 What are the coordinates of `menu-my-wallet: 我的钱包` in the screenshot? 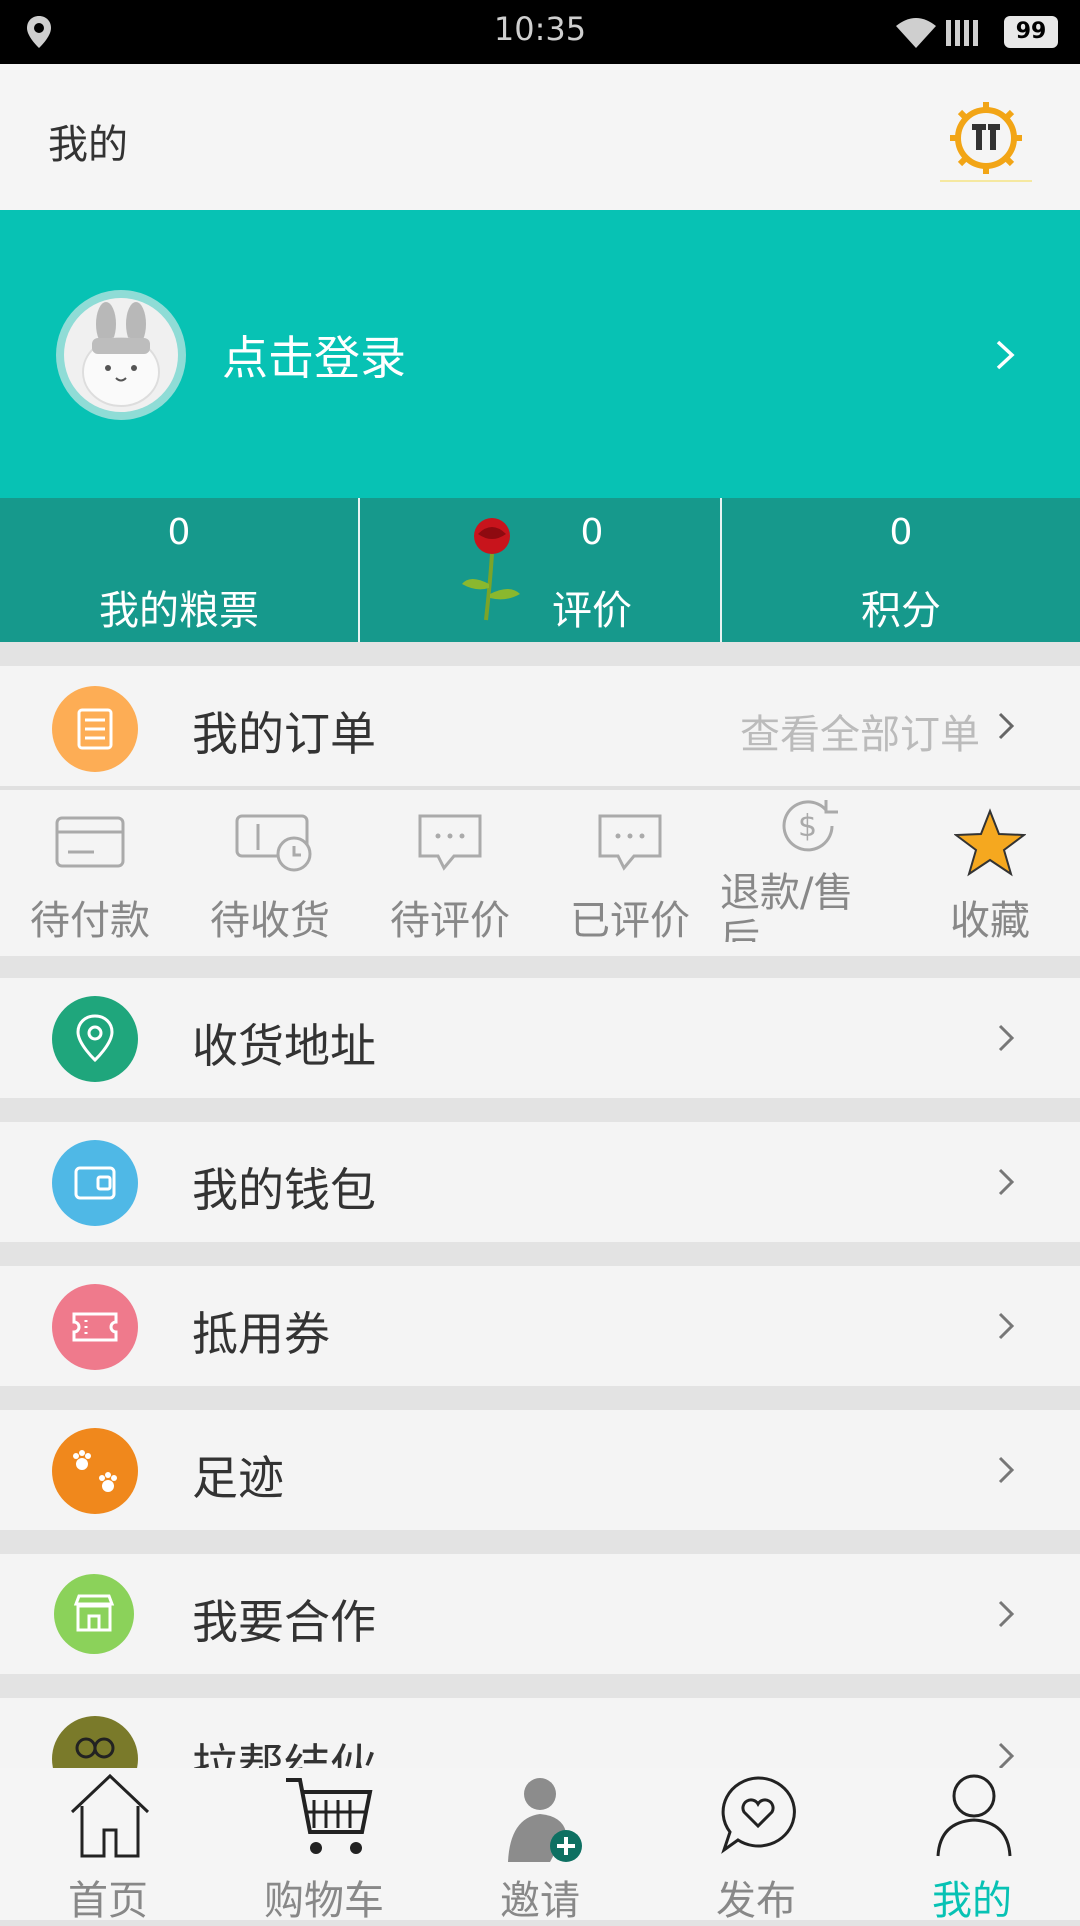 It's located at (540, 1182).